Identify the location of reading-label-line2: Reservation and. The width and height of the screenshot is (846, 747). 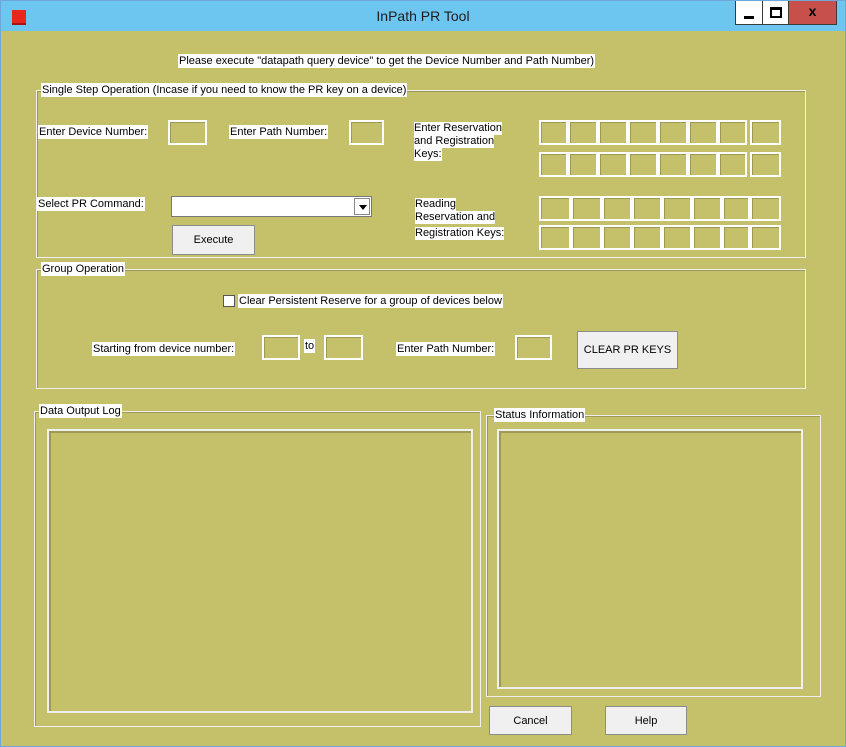
(455, 217).